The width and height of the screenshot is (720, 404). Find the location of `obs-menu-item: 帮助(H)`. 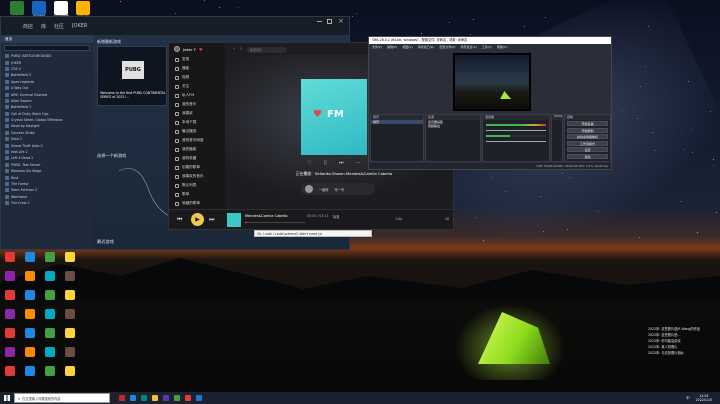

obs-menu-item: 帮助(H) is located at coordinates (502, 47).